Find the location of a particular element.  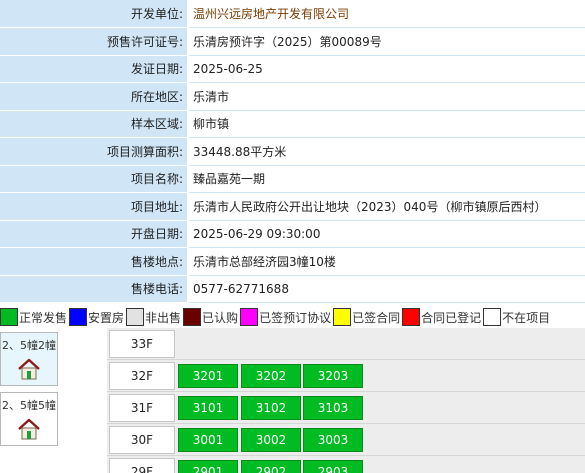

building-card-5: 2、5幢5幢 is located at coordinates (29, 419).